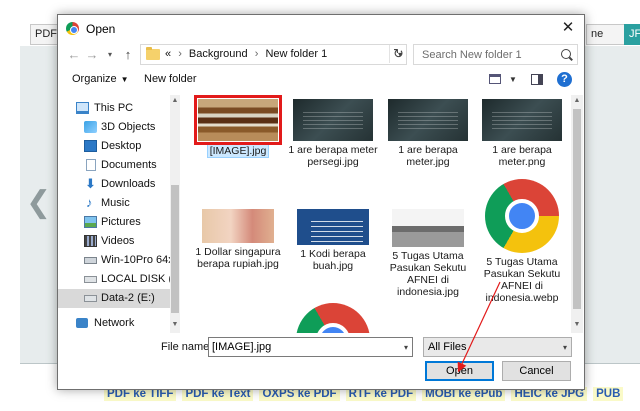 The width and height of the screenshot is (640, 411). I want to click on document-icon, so click(91, 165).